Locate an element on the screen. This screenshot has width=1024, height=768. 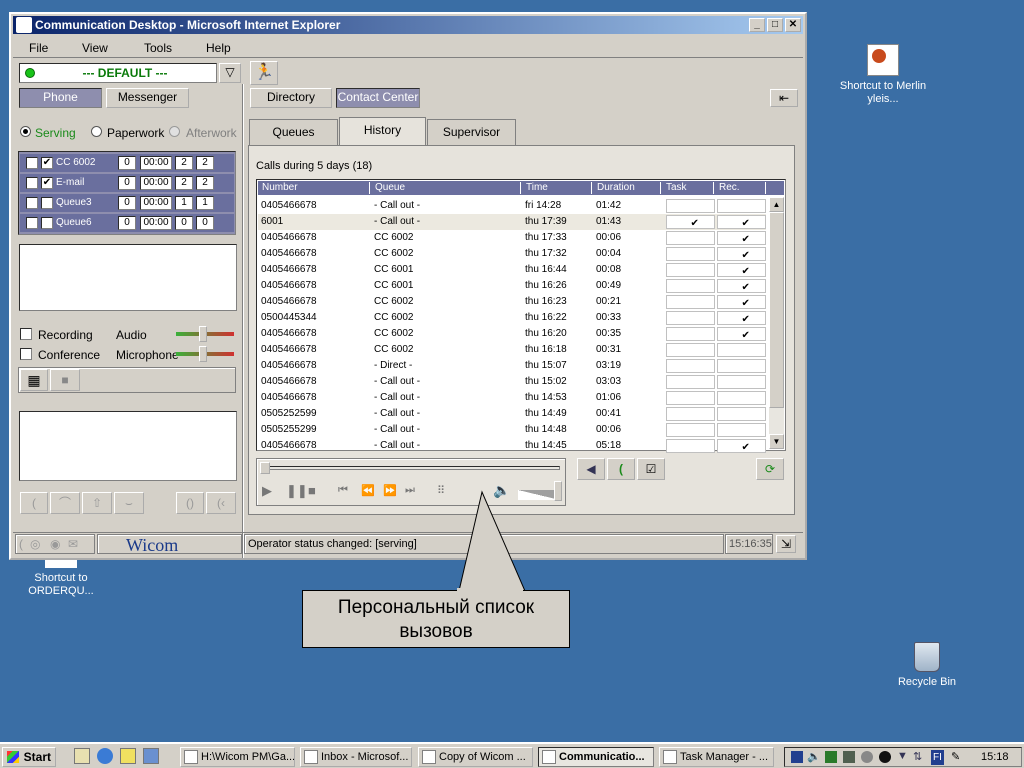
skip-end-icon: ⏭ is located at coordinates (410, 490).